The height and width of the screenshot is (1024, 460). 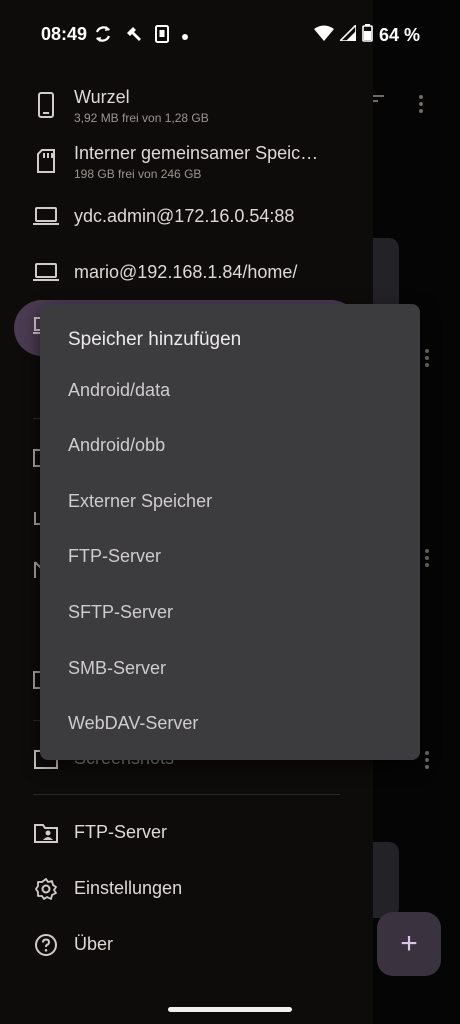 I want to click on phone-icon, so click(x=46, y=105).